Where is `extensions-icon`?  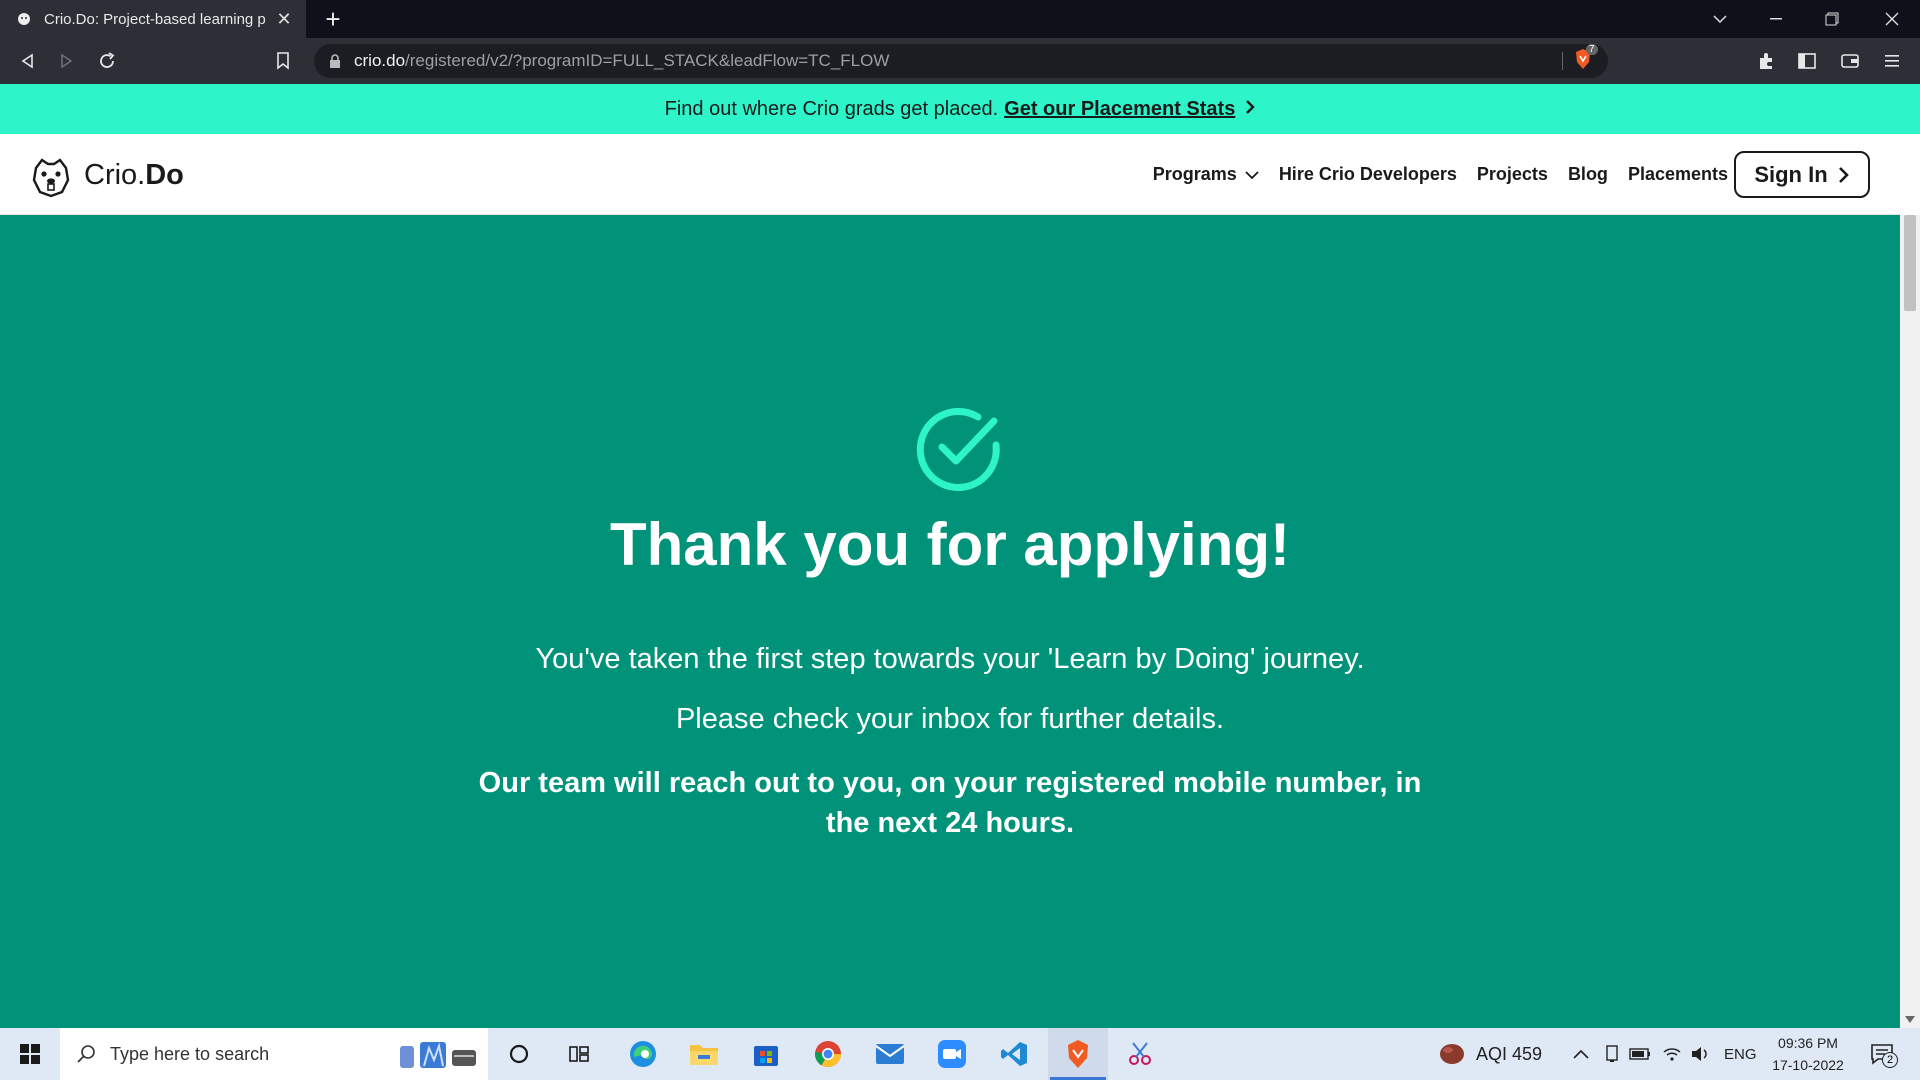
extensions-icon is located at coordinates (1766, 61).